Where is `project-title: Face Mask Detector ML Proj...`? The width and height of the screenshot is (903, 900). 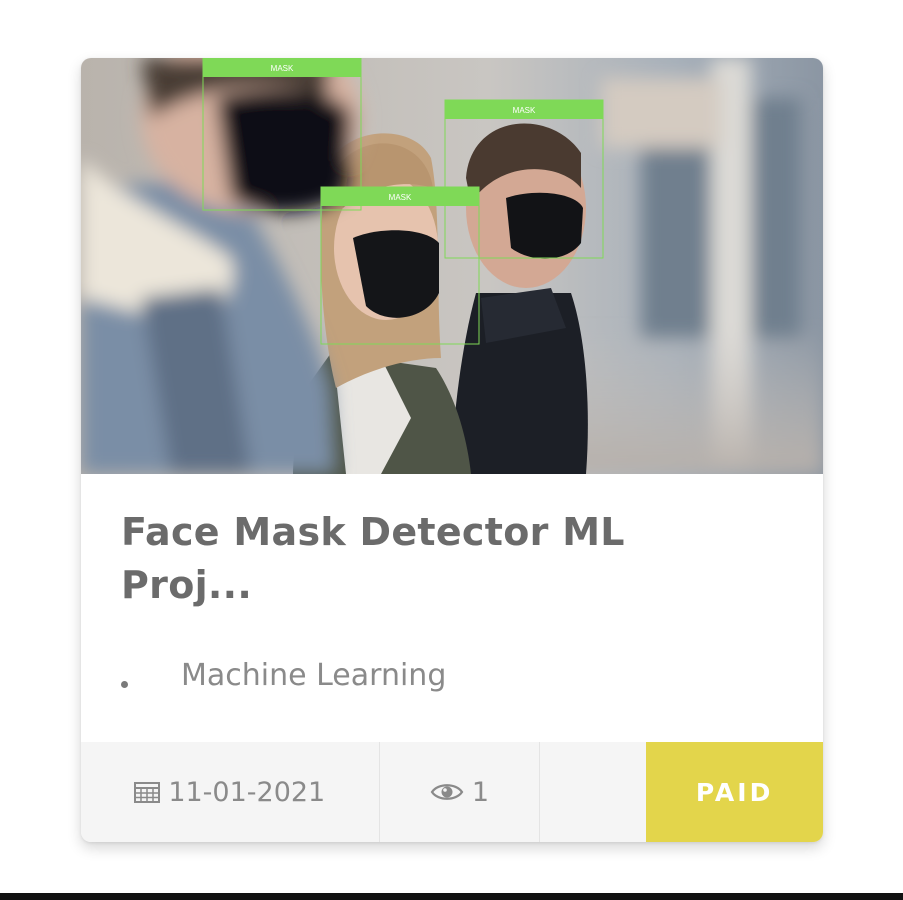
project-title: Face Mask Detector ML Proj... is located at coordinates (441, 559).